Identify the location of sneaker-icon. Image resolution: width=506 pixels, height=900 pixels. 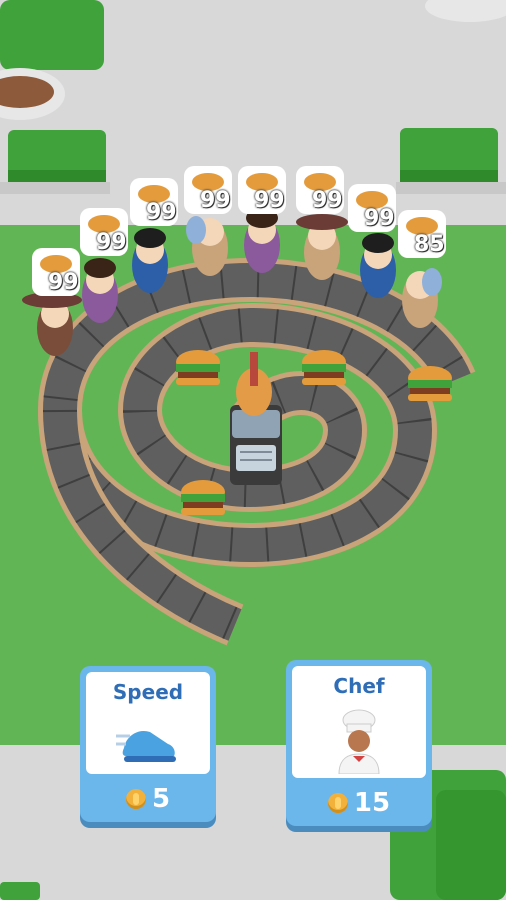
(148, 741).